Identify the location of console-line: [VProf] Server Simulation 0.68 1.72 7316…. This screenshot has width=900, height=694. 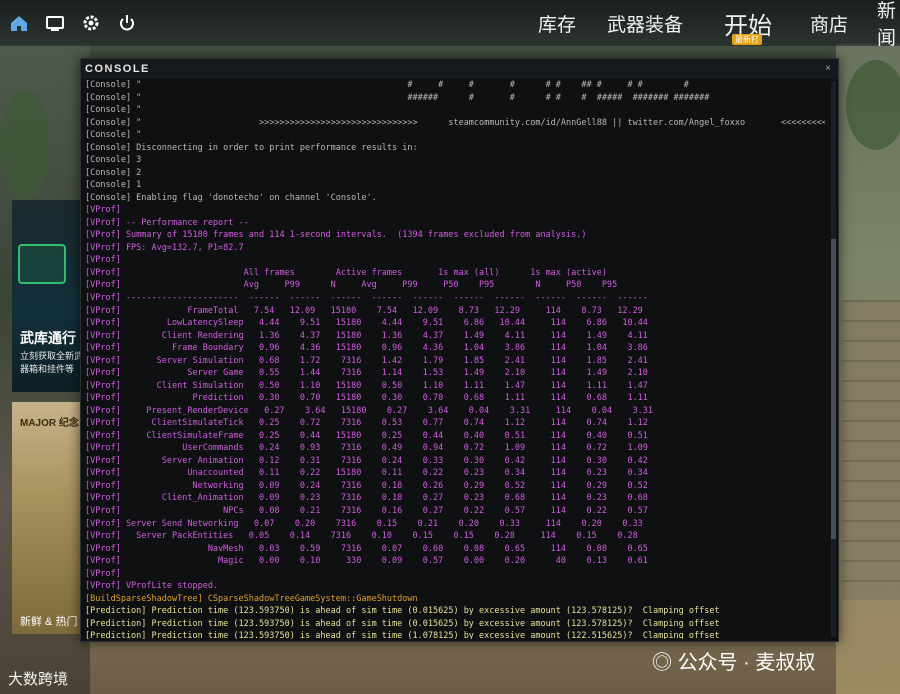
(366, 360).